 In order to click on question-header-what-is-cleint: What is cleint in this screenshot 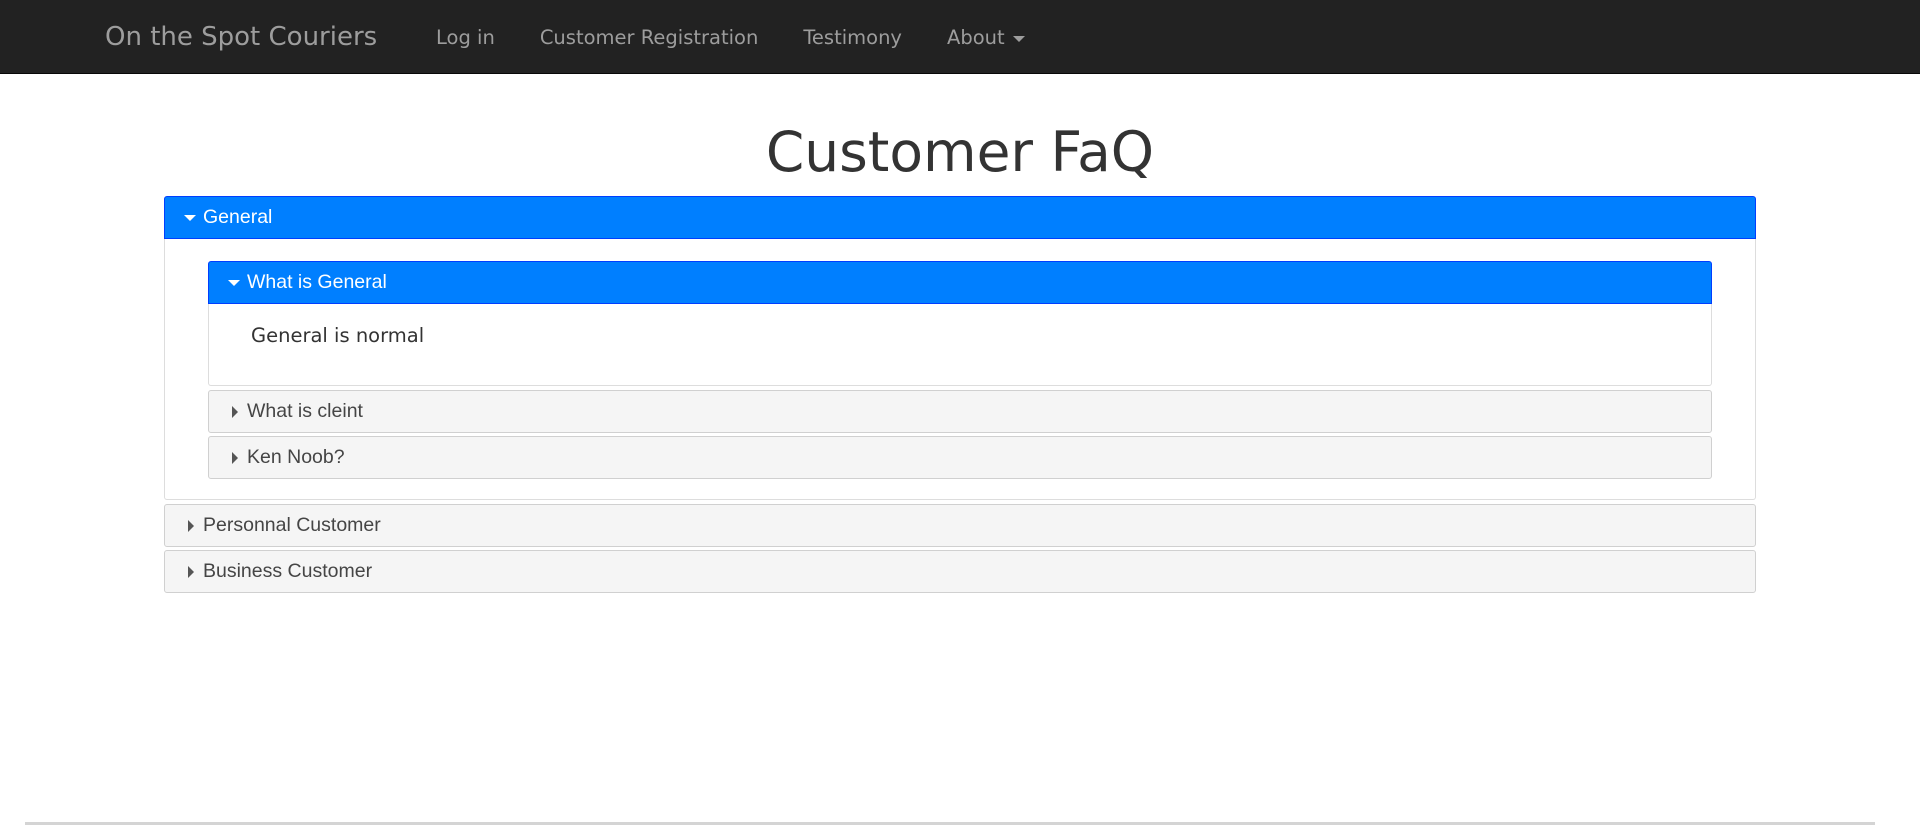, I will do `click(960, 411)`.